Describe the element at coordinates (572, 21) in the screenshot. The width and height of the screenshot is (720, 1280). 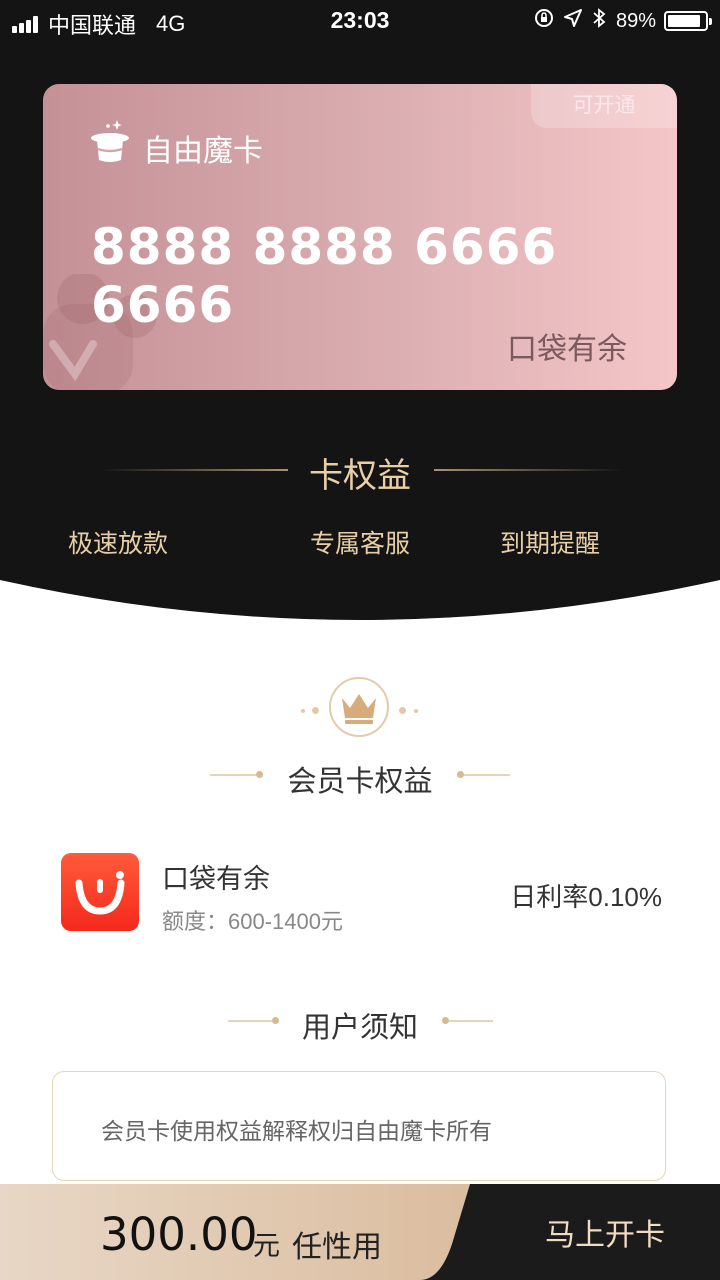
I see `location-icon` at that location.